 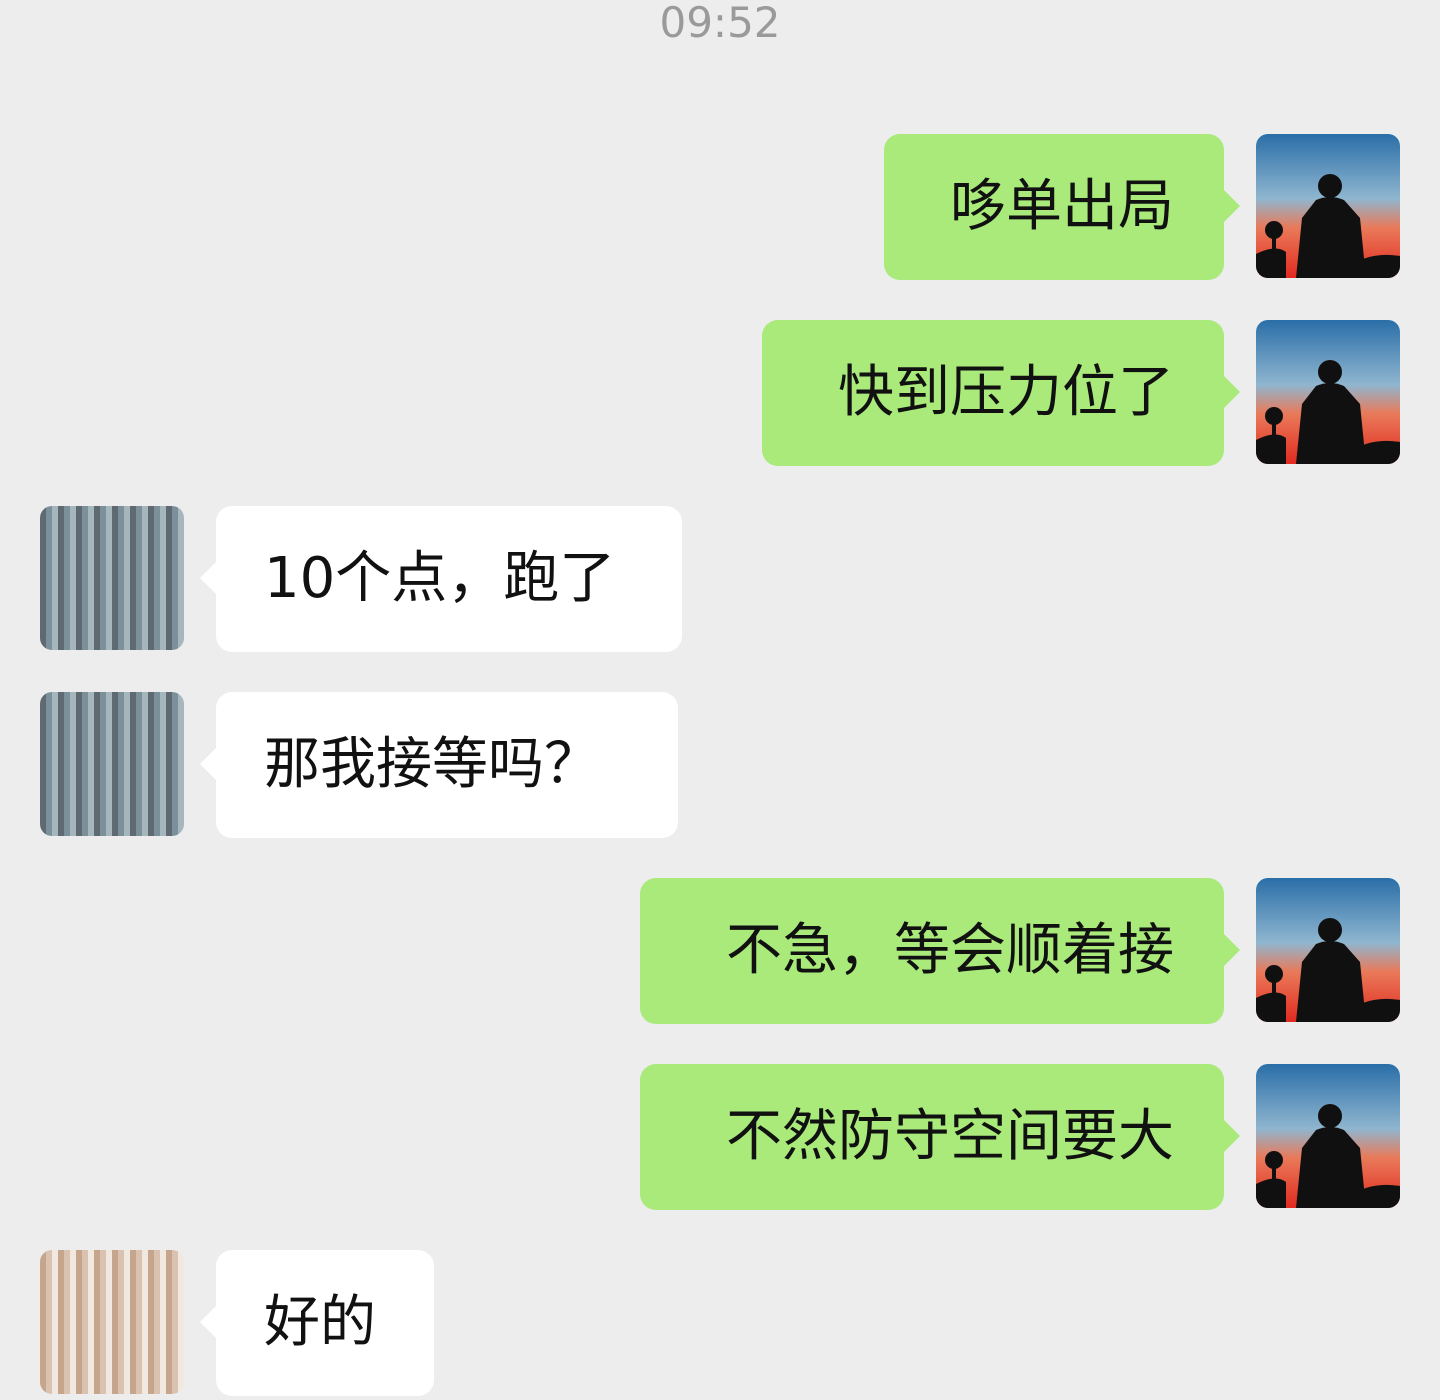 I want to click on message-row: 哆单出局, so click(x=720, y=207).